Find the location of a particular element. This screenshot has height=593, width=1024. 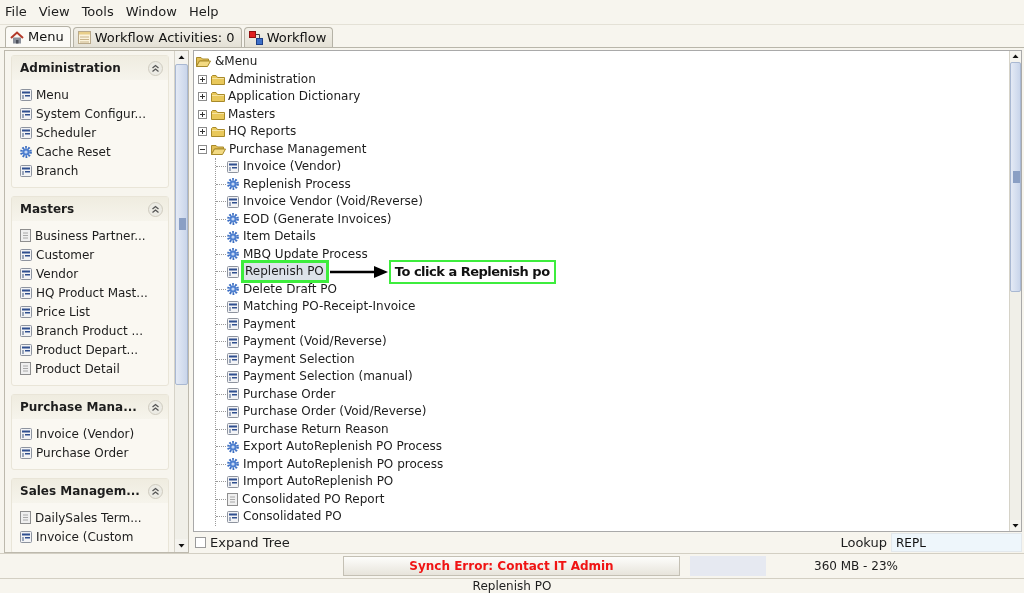

tree-item: Purchase Order is located at coordinates (289, 394).